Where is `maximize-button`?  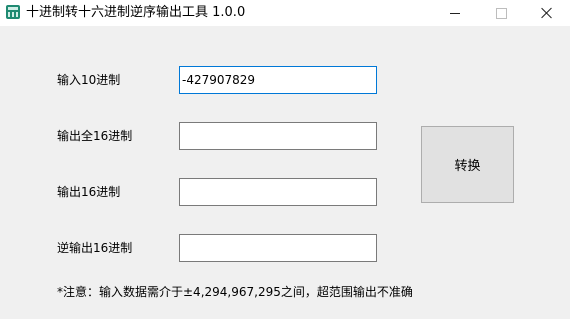 maximize-button is located at coordinates (501, 13).